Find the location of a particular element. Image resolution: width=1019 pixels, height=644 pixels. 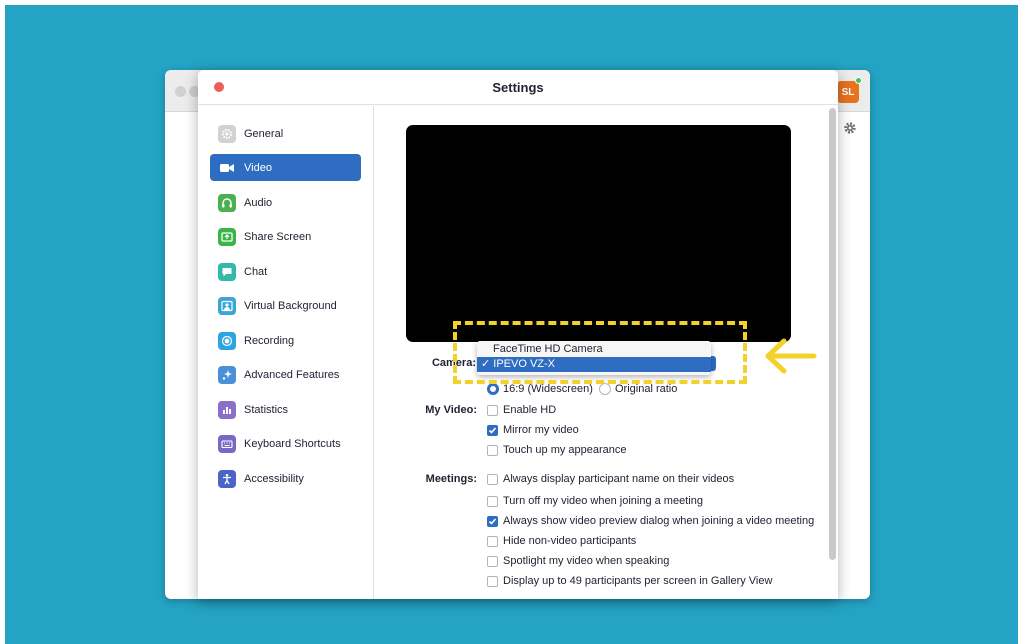

meetings-label: Meetings: is located at coordinates (451, 479).